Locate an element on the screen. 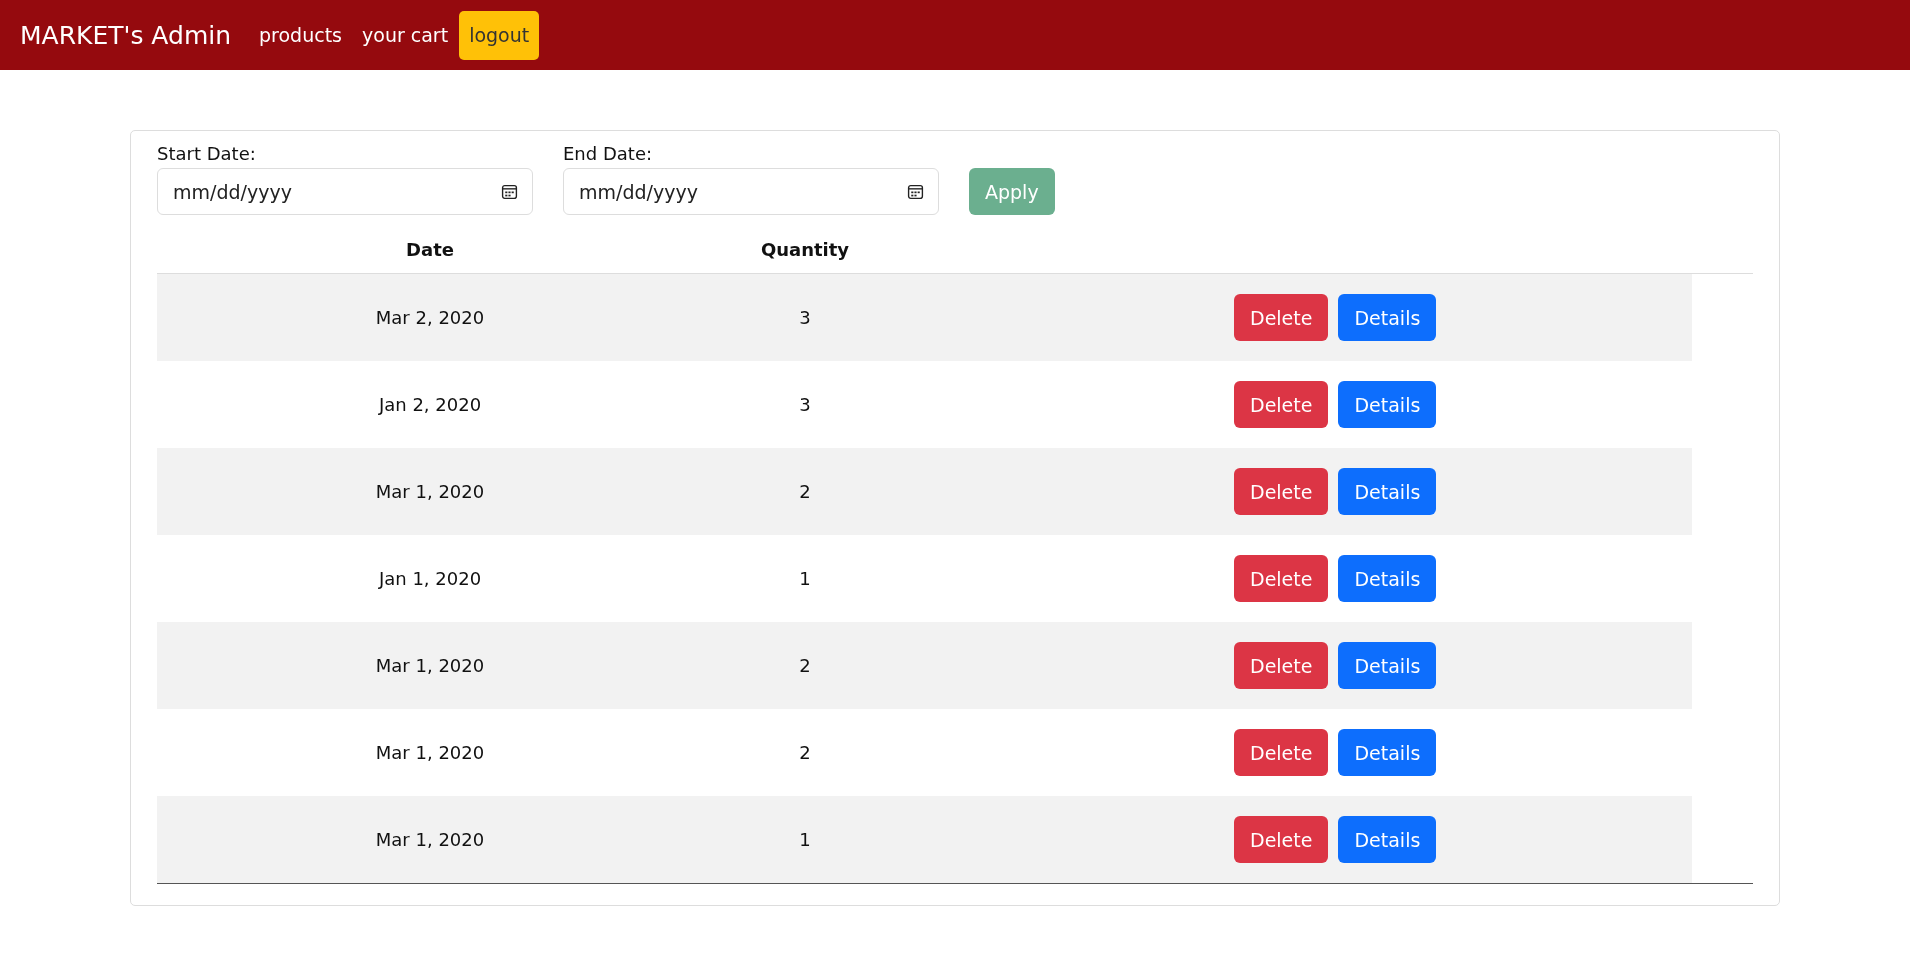 Image resolution: width=1910 pixels, height=962 pixels. nav-link: your cart is located at coordinates (405, 35).